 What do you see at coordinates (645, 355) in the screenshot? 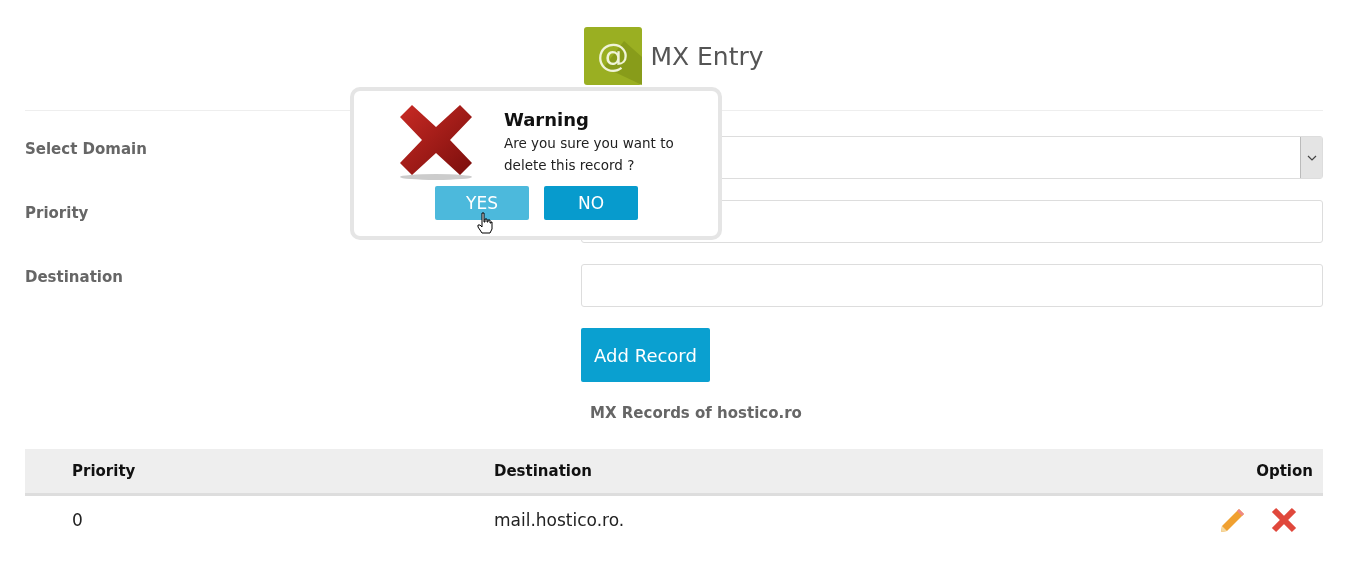
I see `add-record-button: Add Record` at bounding box center [645, 355].